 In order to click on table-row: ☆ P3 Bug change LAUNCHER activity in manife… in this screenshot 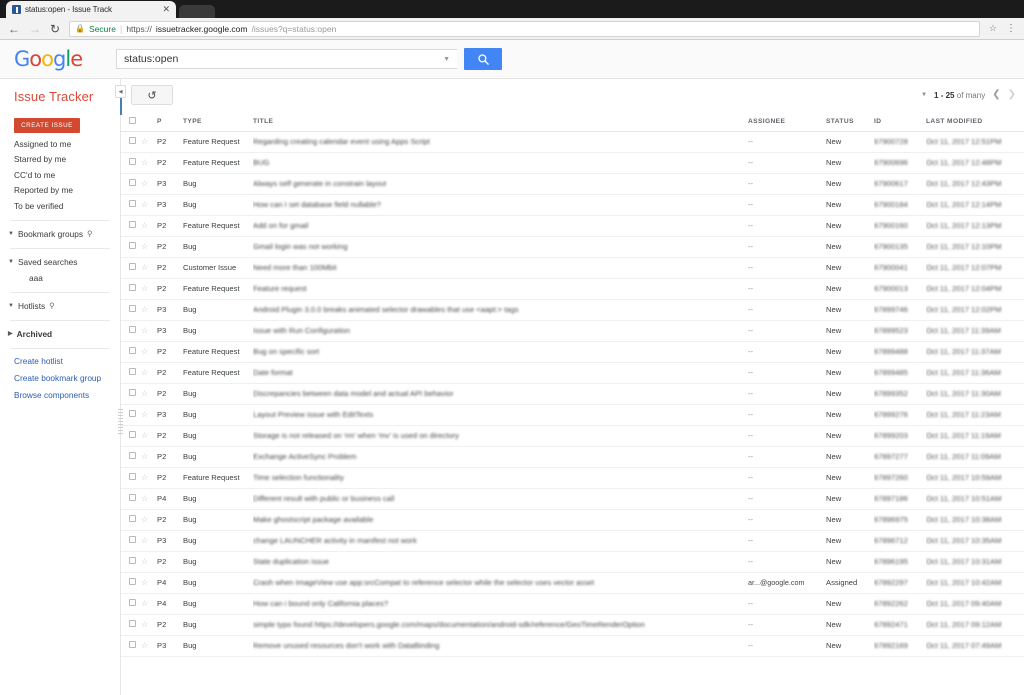, I will do `click(572, 541)`.